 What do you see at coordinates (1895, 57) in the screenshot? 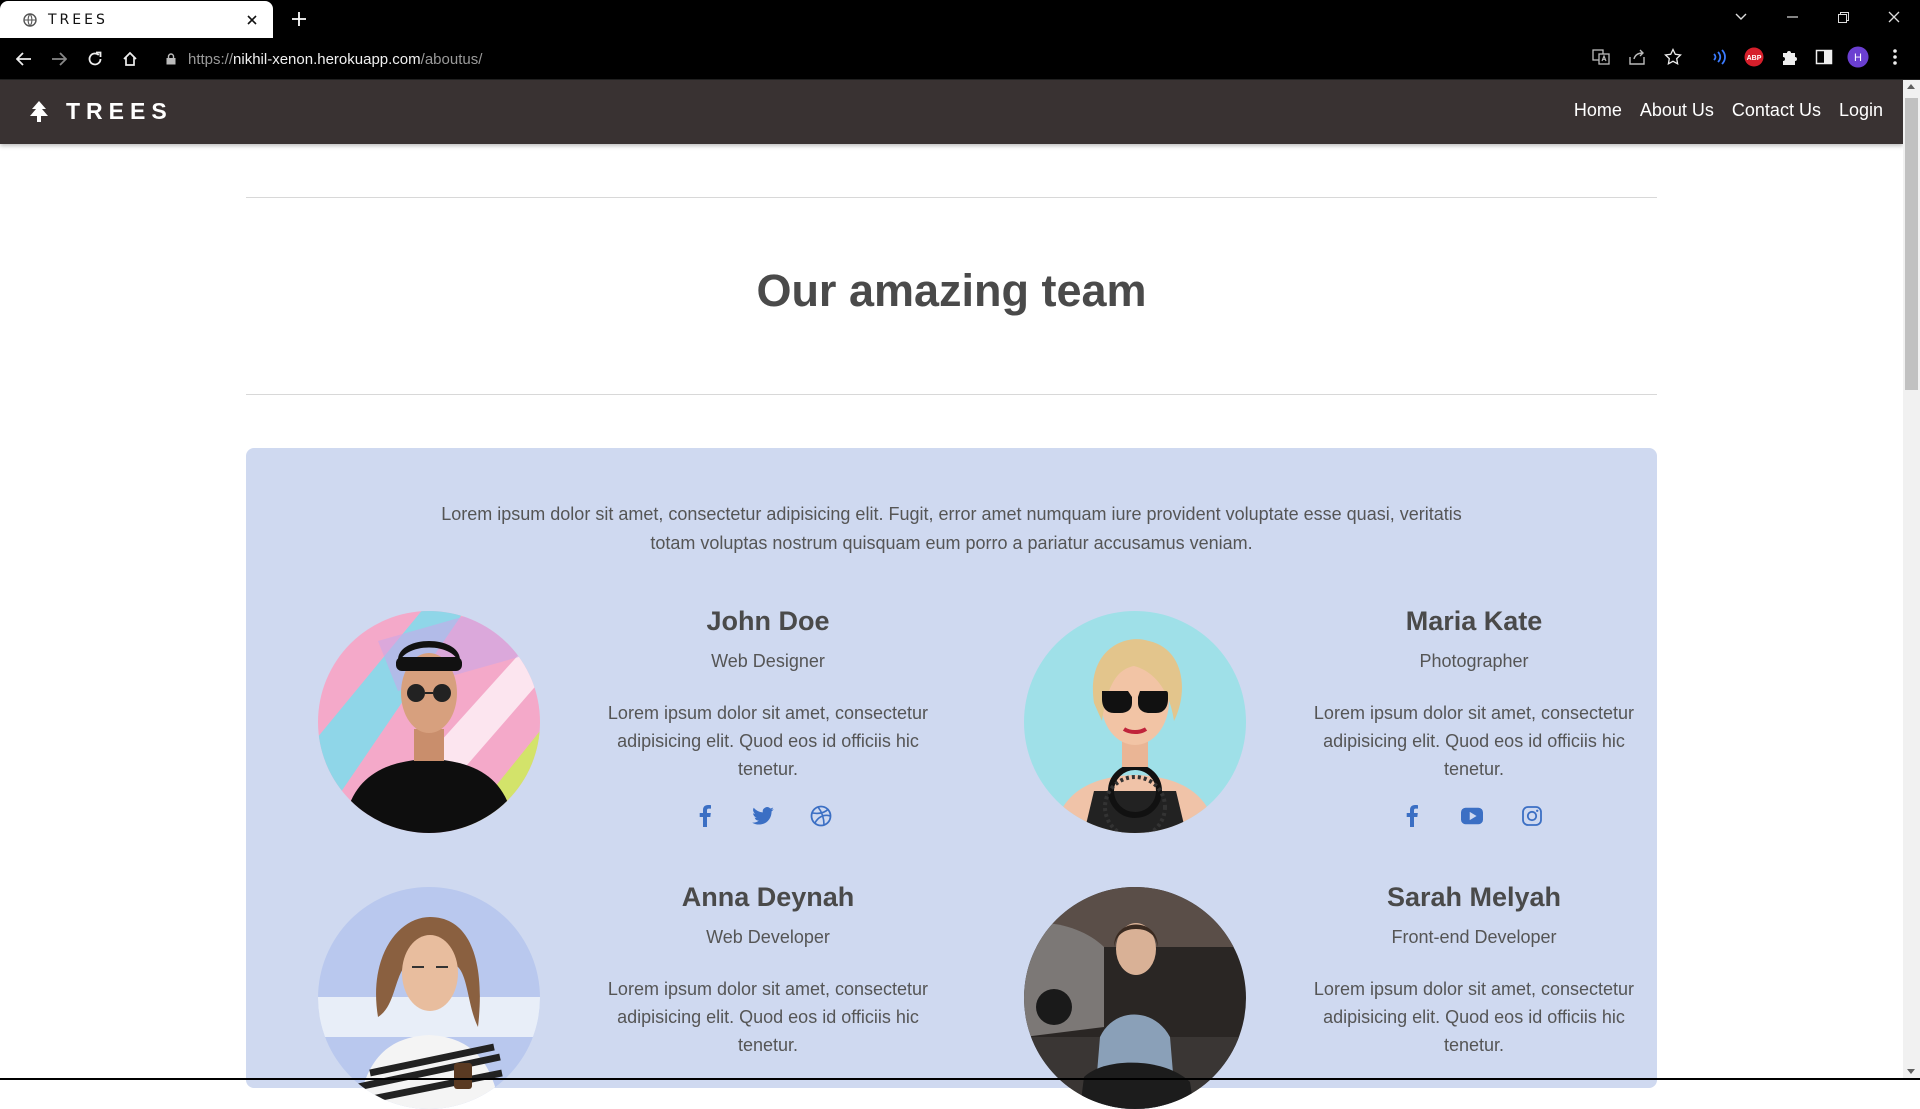
I see `kebab-menu-icon` at bounding box center [1895, 57].